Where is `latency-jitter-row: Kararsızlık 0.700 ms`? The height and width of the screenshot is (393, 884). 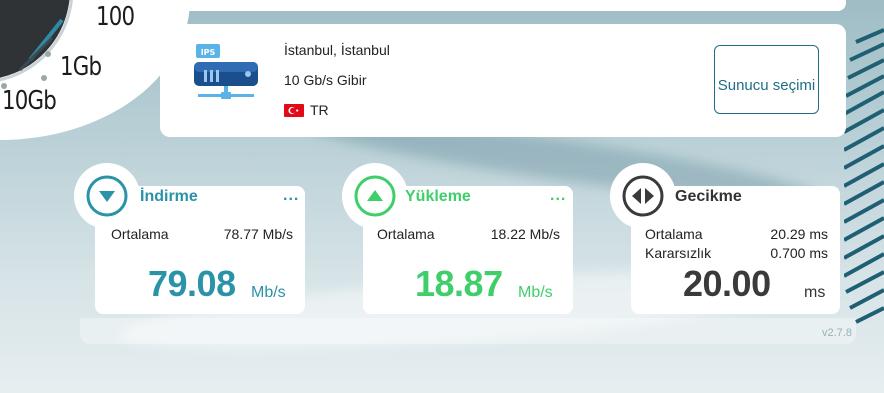 latency-jitter-row: Kararsızlık 0.700 ms is located at coordinates (736, 253).